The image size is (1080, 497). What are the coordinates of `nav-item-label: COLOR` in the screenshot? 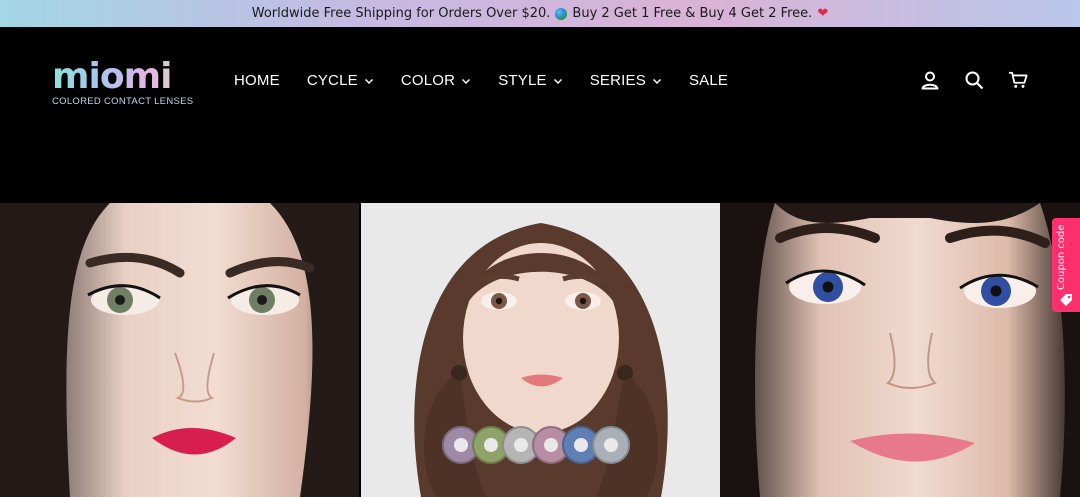 It's located at (428, 80).